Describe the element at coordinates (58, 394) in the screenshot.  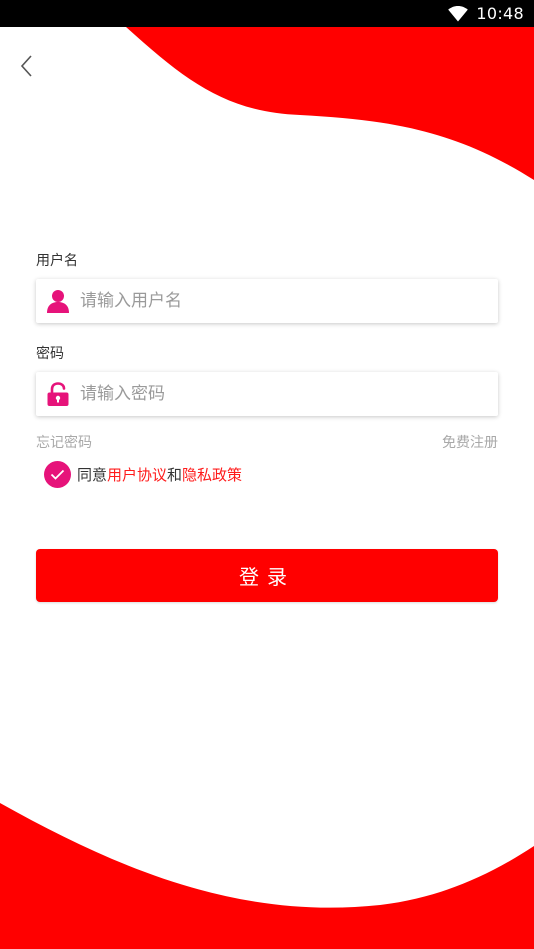
I see `lock-icon` at that location.